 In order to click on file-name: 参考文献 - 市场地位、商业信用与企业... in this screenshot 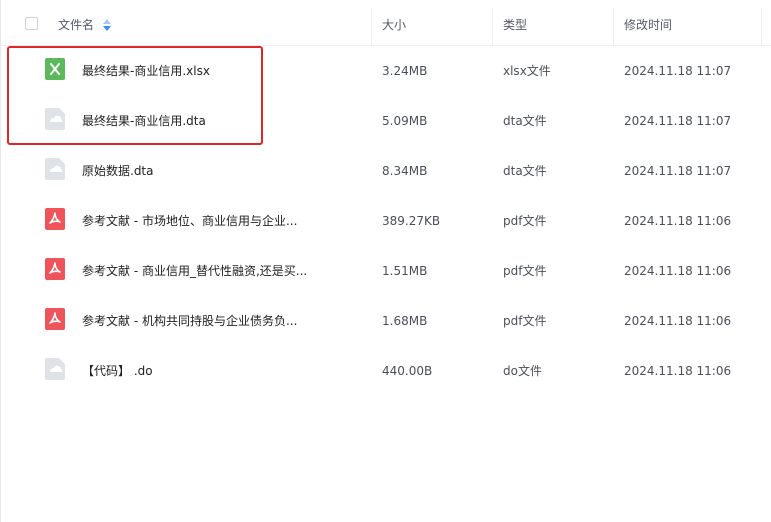, I will do `click(189, 221)`.